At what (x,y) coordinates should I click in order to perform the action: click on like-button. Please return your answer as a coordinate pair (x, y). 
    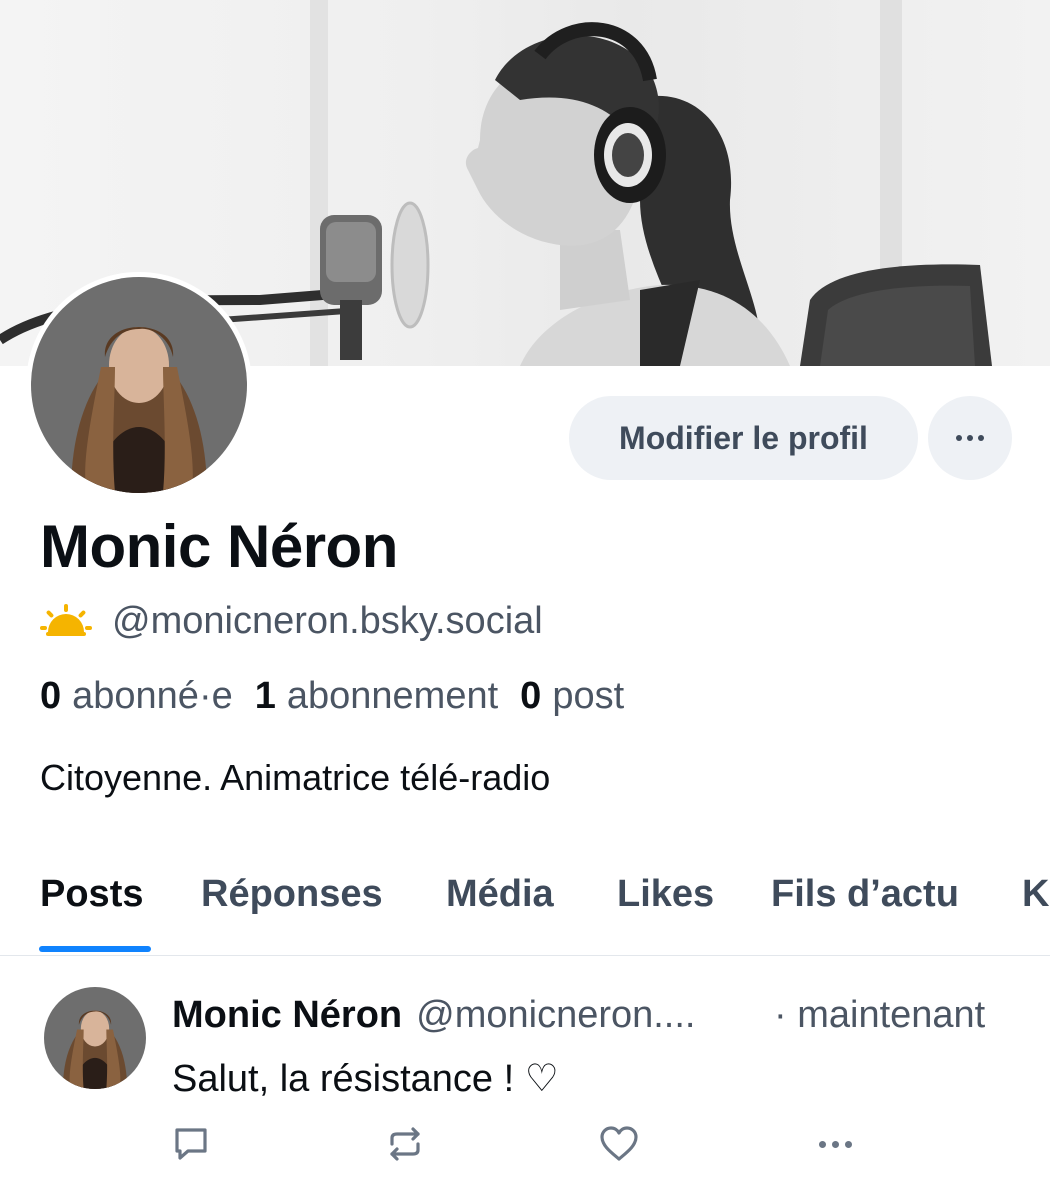
    Looking at the image, I should click on (619, 1144).